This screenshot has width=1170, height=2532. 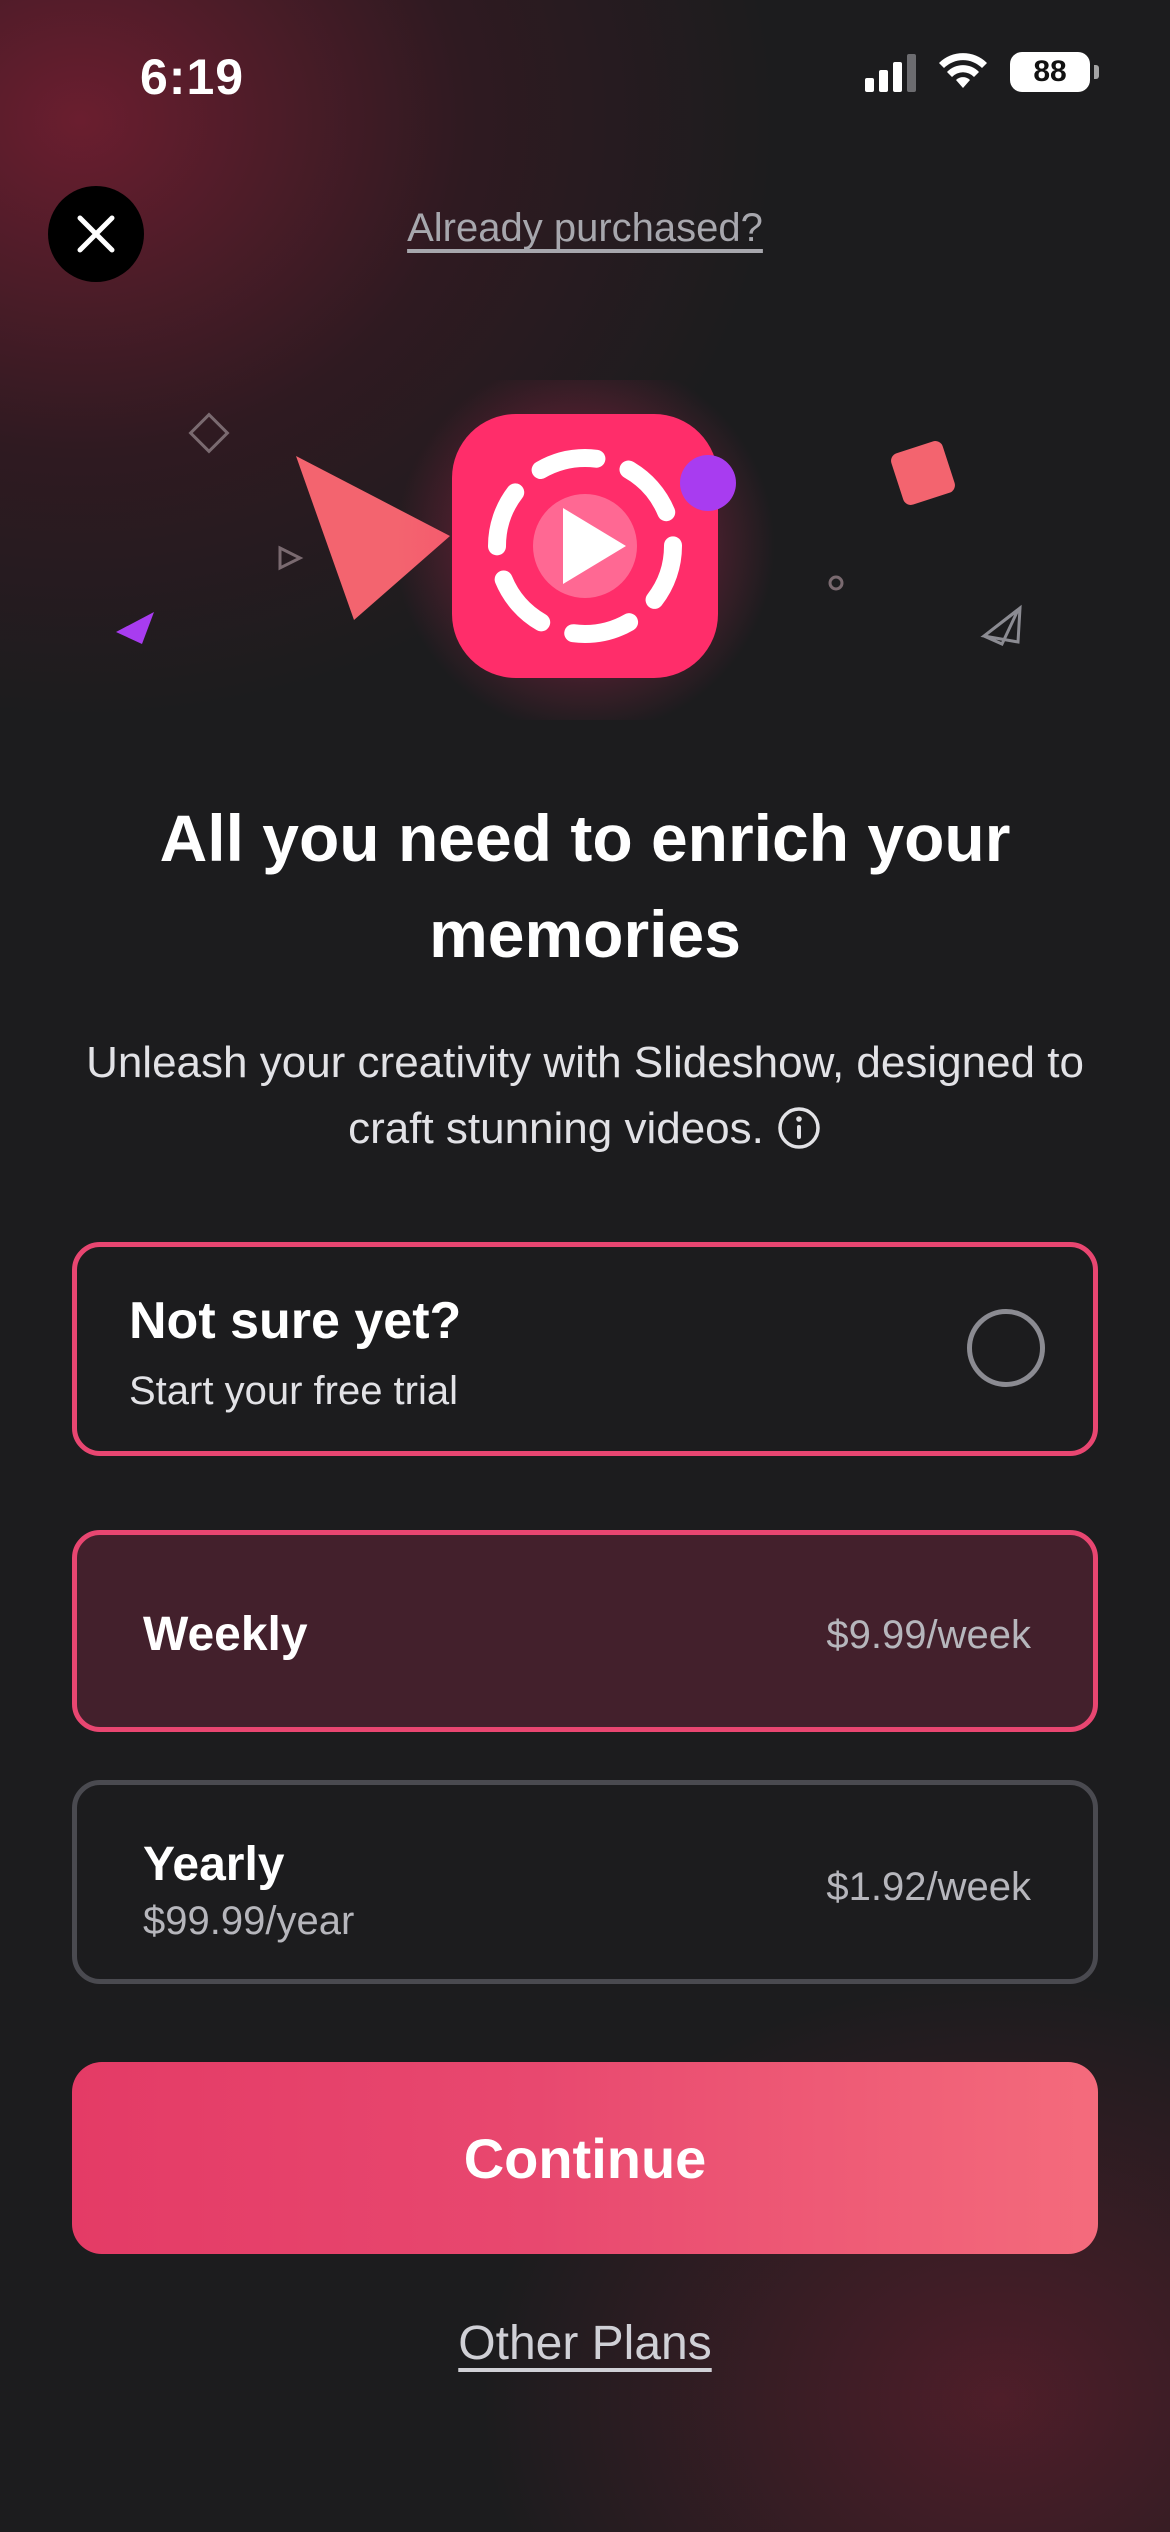 I want to click on already-purchased-link-wrap: Already purchased?, so click(x=585, y=228).